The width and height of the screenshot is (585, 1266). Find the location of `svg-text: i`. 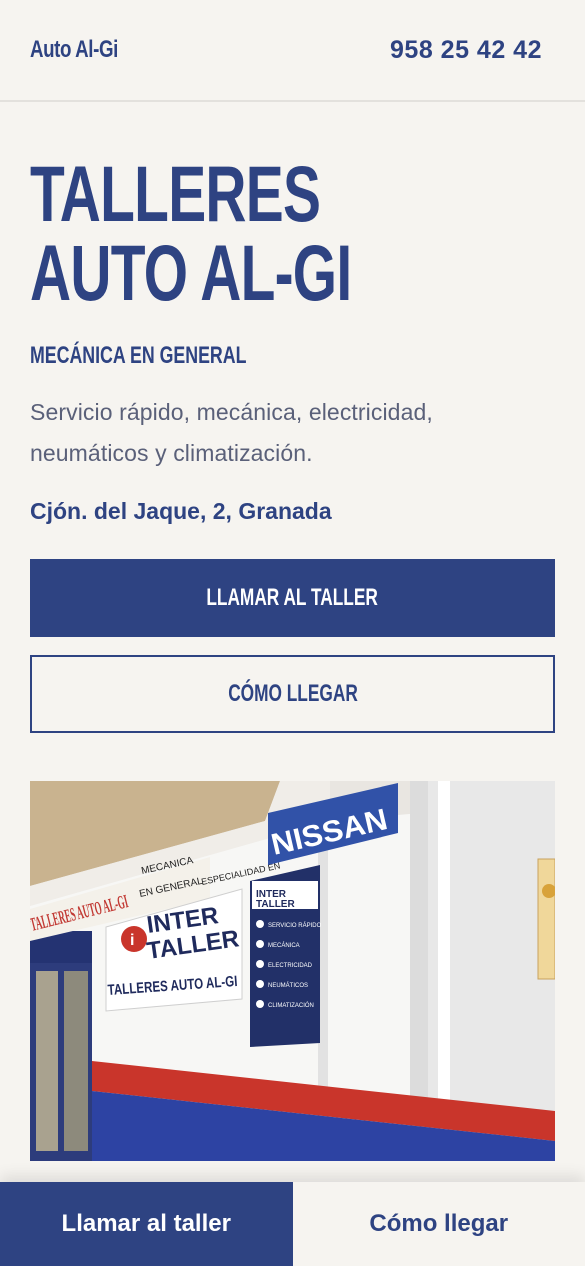

svg-text: i is located at coordinates (132, 940).